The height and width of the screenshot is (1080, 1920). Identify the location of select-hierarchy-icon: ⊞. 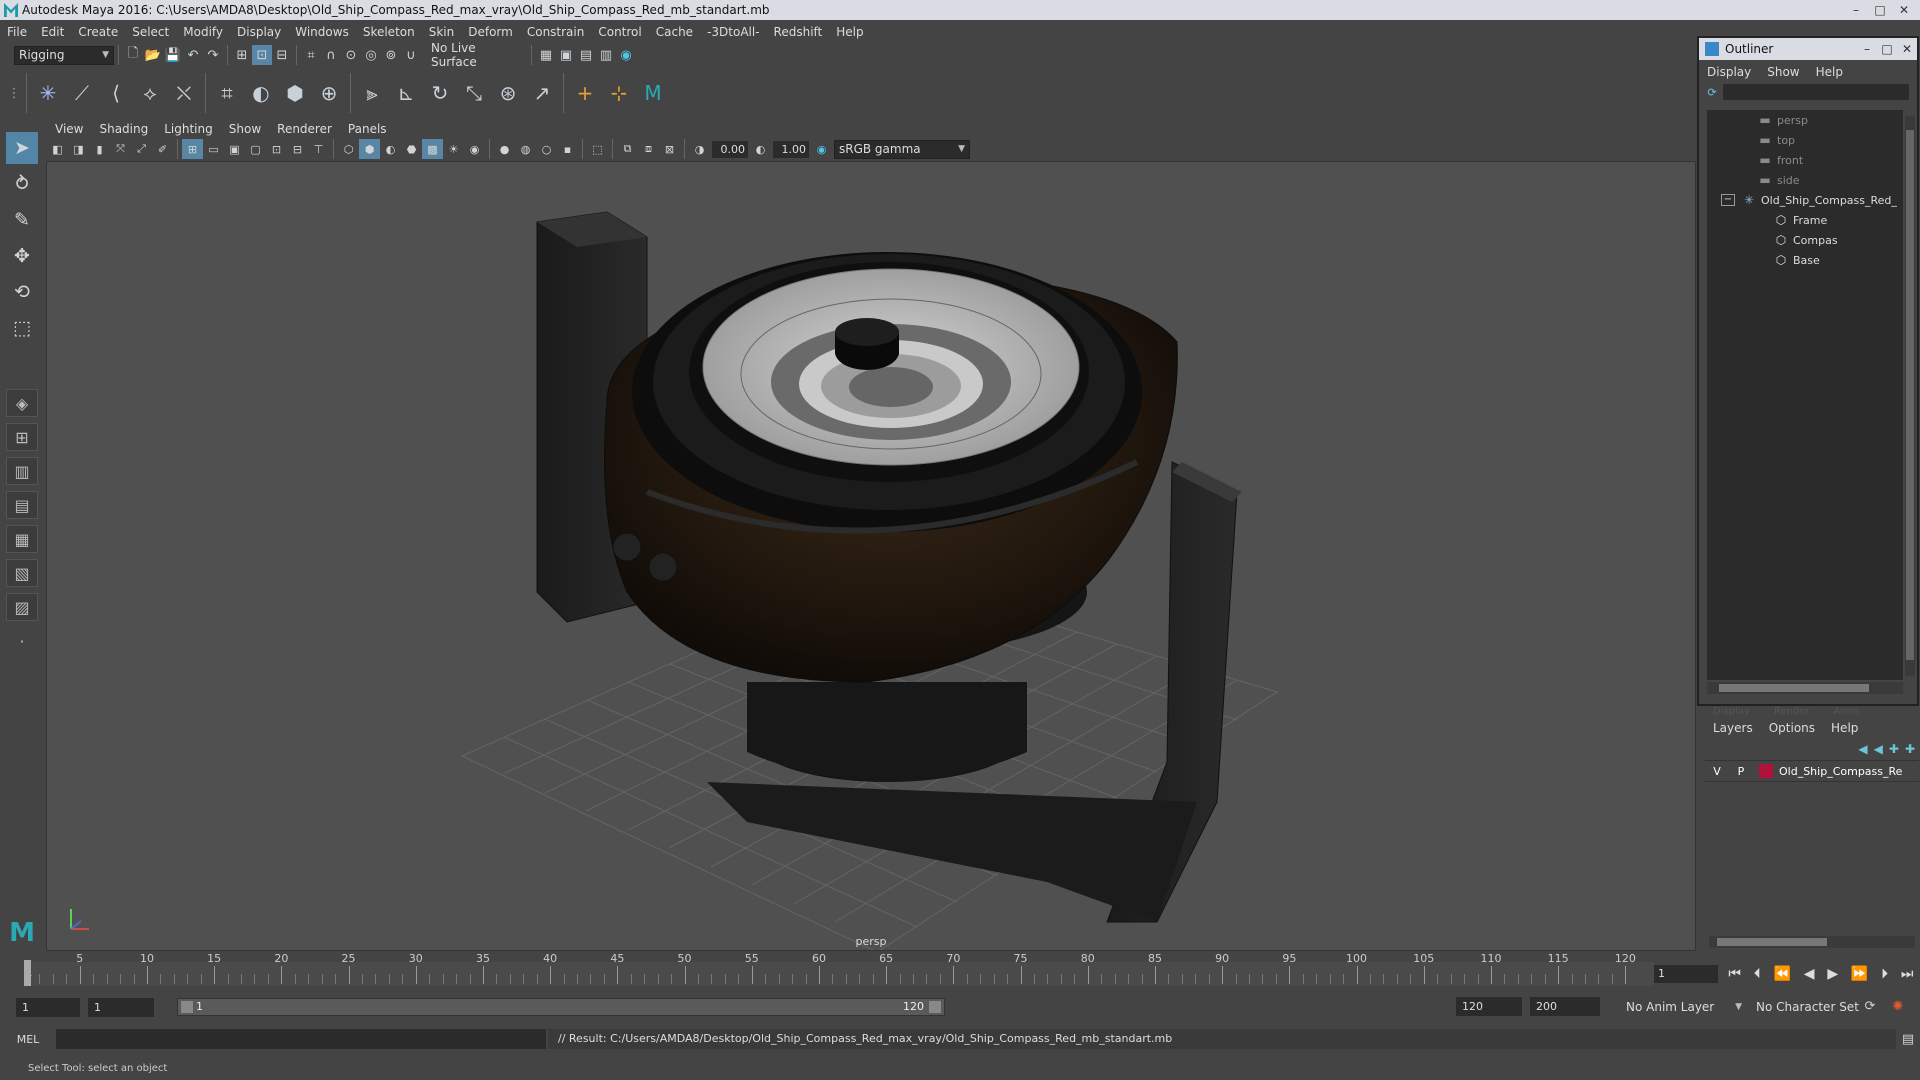
(242, 55).